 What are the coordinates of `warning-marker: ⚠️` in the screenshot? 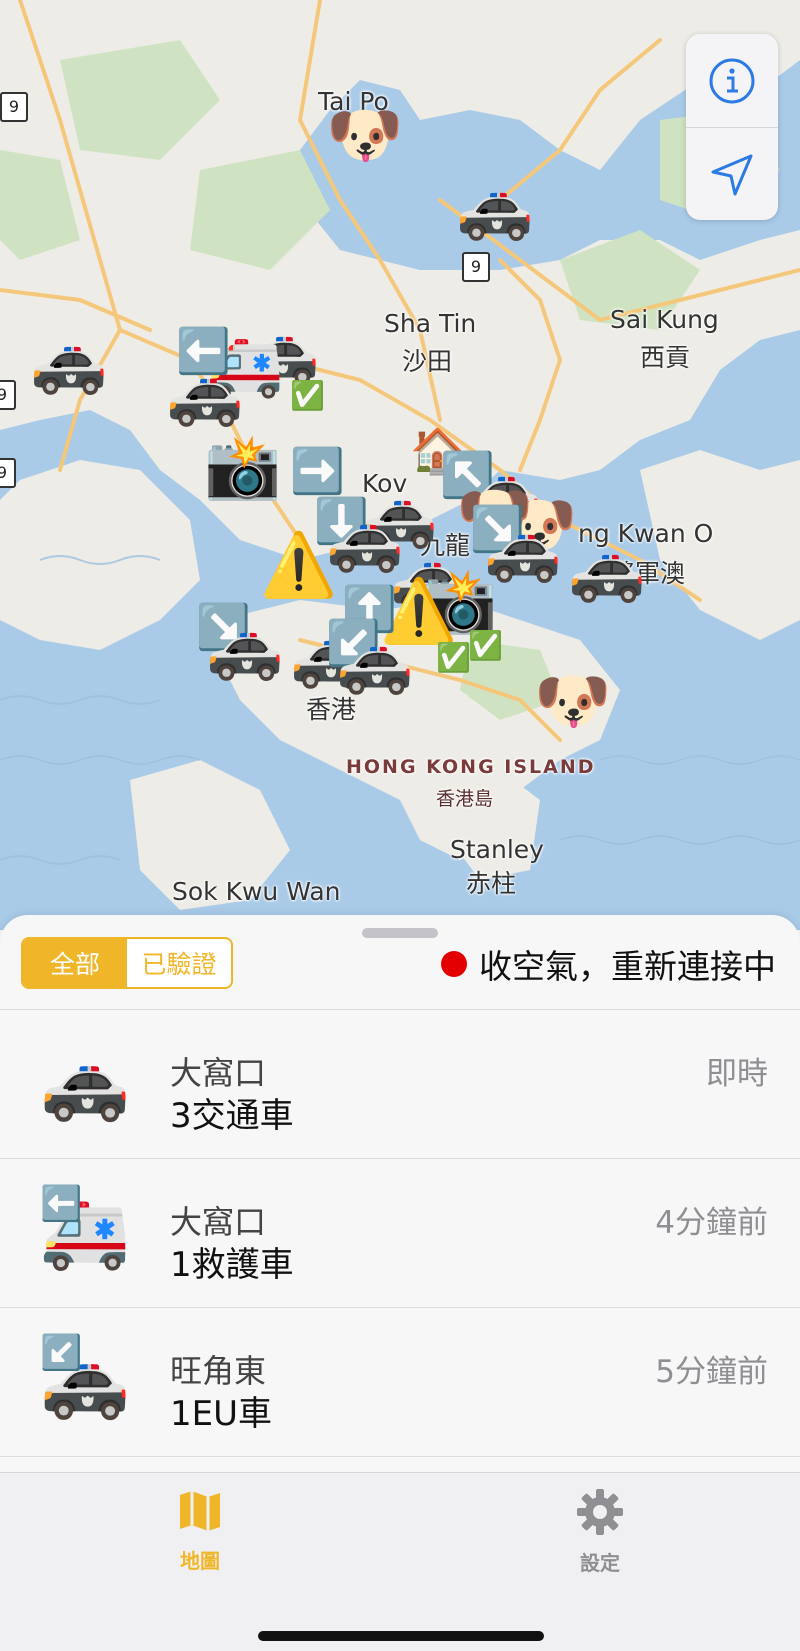 It's located at (298, 565).